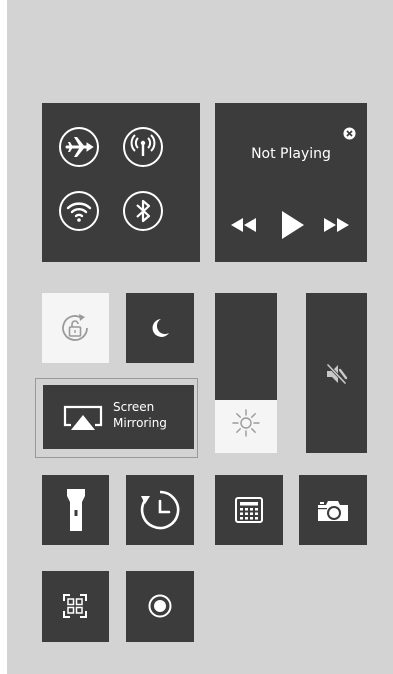 This screenshot has height=674, width=393. I want to click on timer-button, so click(160, 510).